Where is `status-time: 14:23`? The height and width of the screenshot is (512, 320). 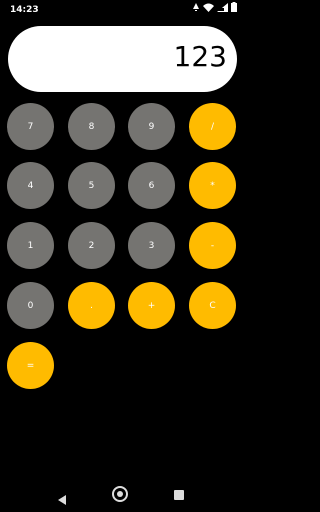
status-time: 14:23 is located at coordinates (24, 10).